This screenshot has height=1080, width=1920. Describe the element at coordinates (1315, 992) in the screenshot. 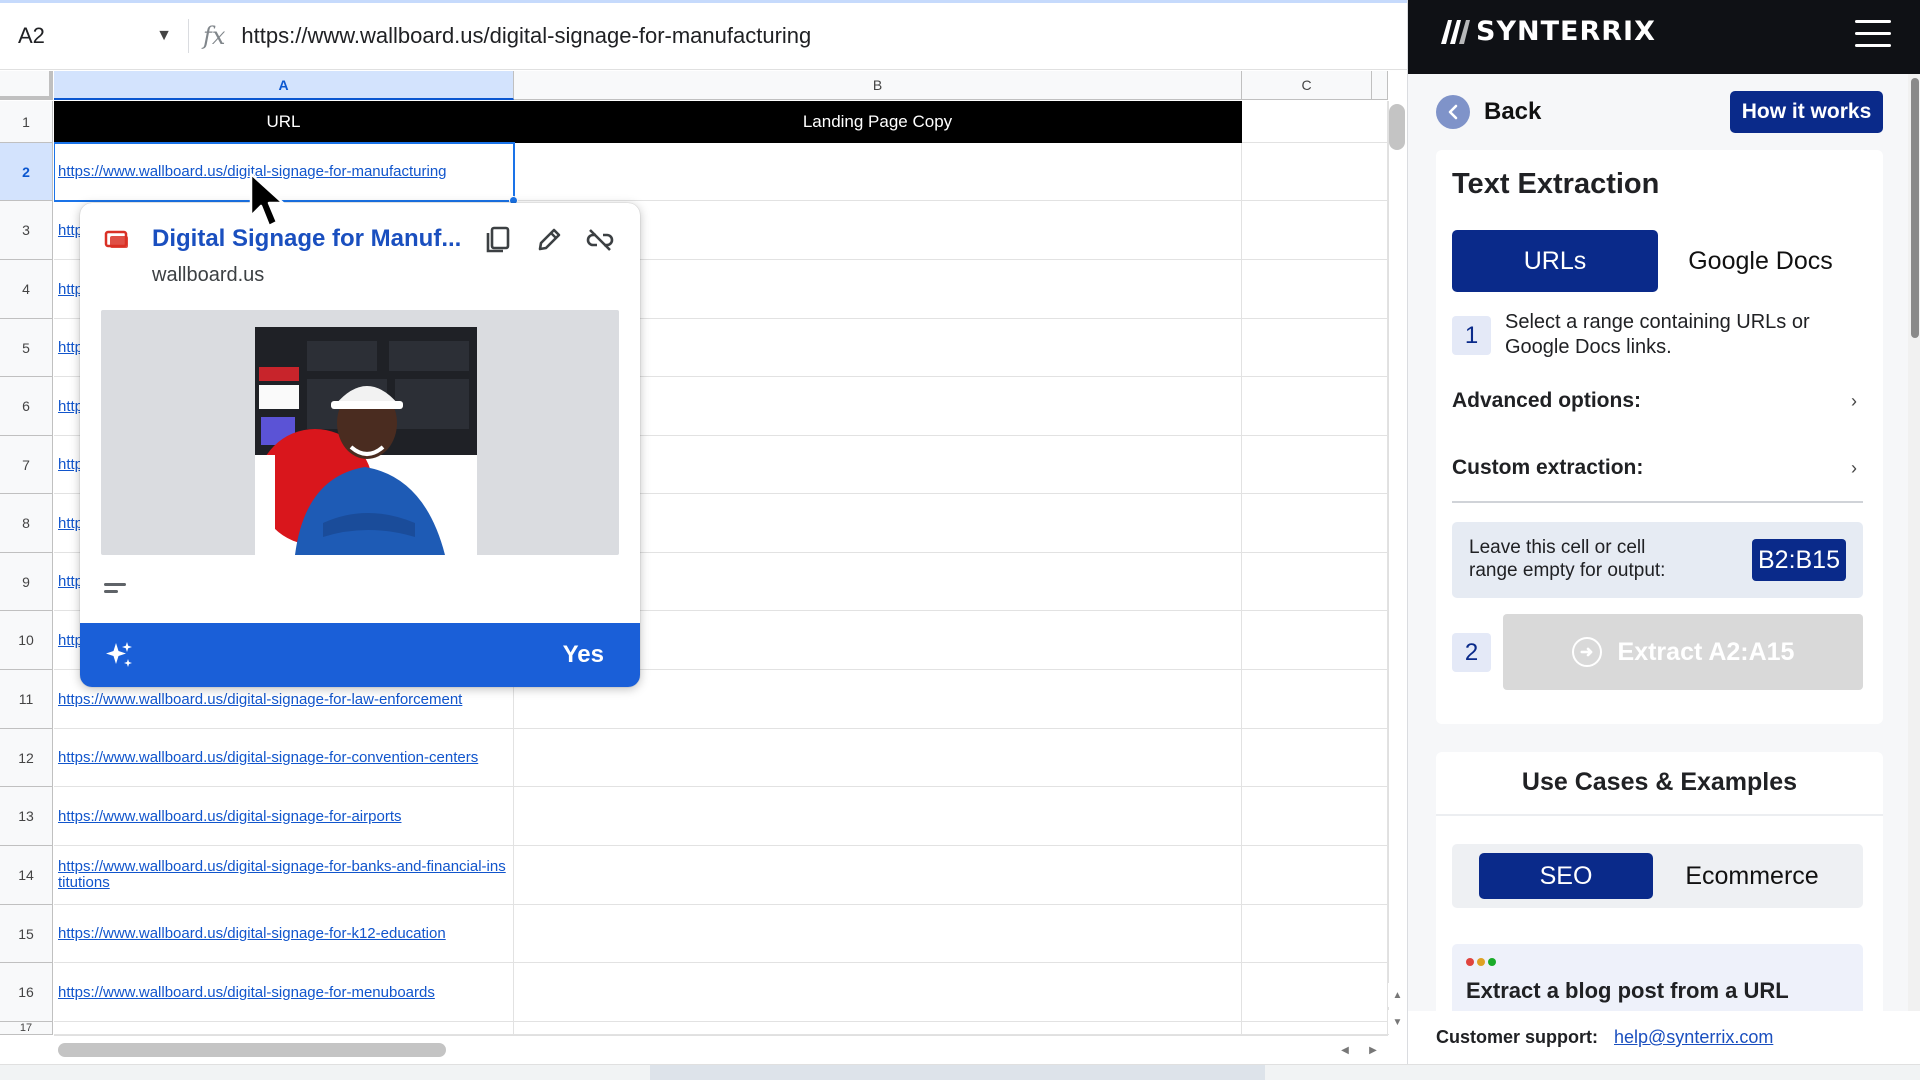

I see `cell-c16` at that location.